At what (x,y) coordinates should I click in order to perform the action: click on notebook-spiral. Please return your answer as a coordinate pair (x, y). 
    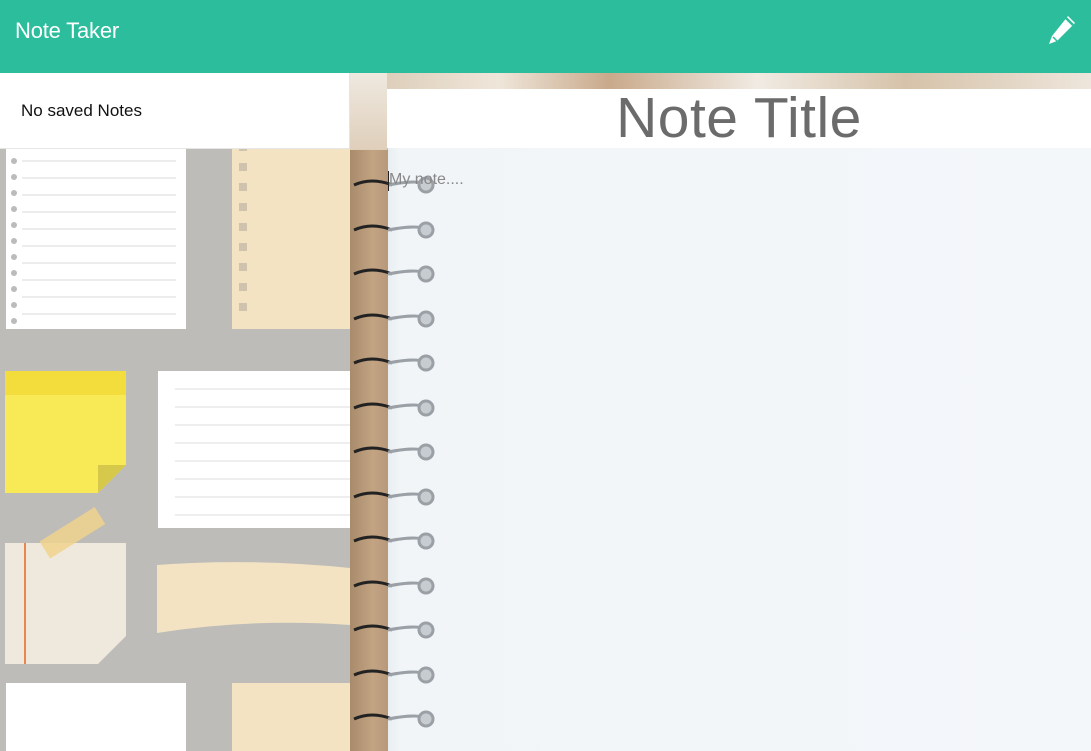
    Looking at the image, I should click on (394, 452).